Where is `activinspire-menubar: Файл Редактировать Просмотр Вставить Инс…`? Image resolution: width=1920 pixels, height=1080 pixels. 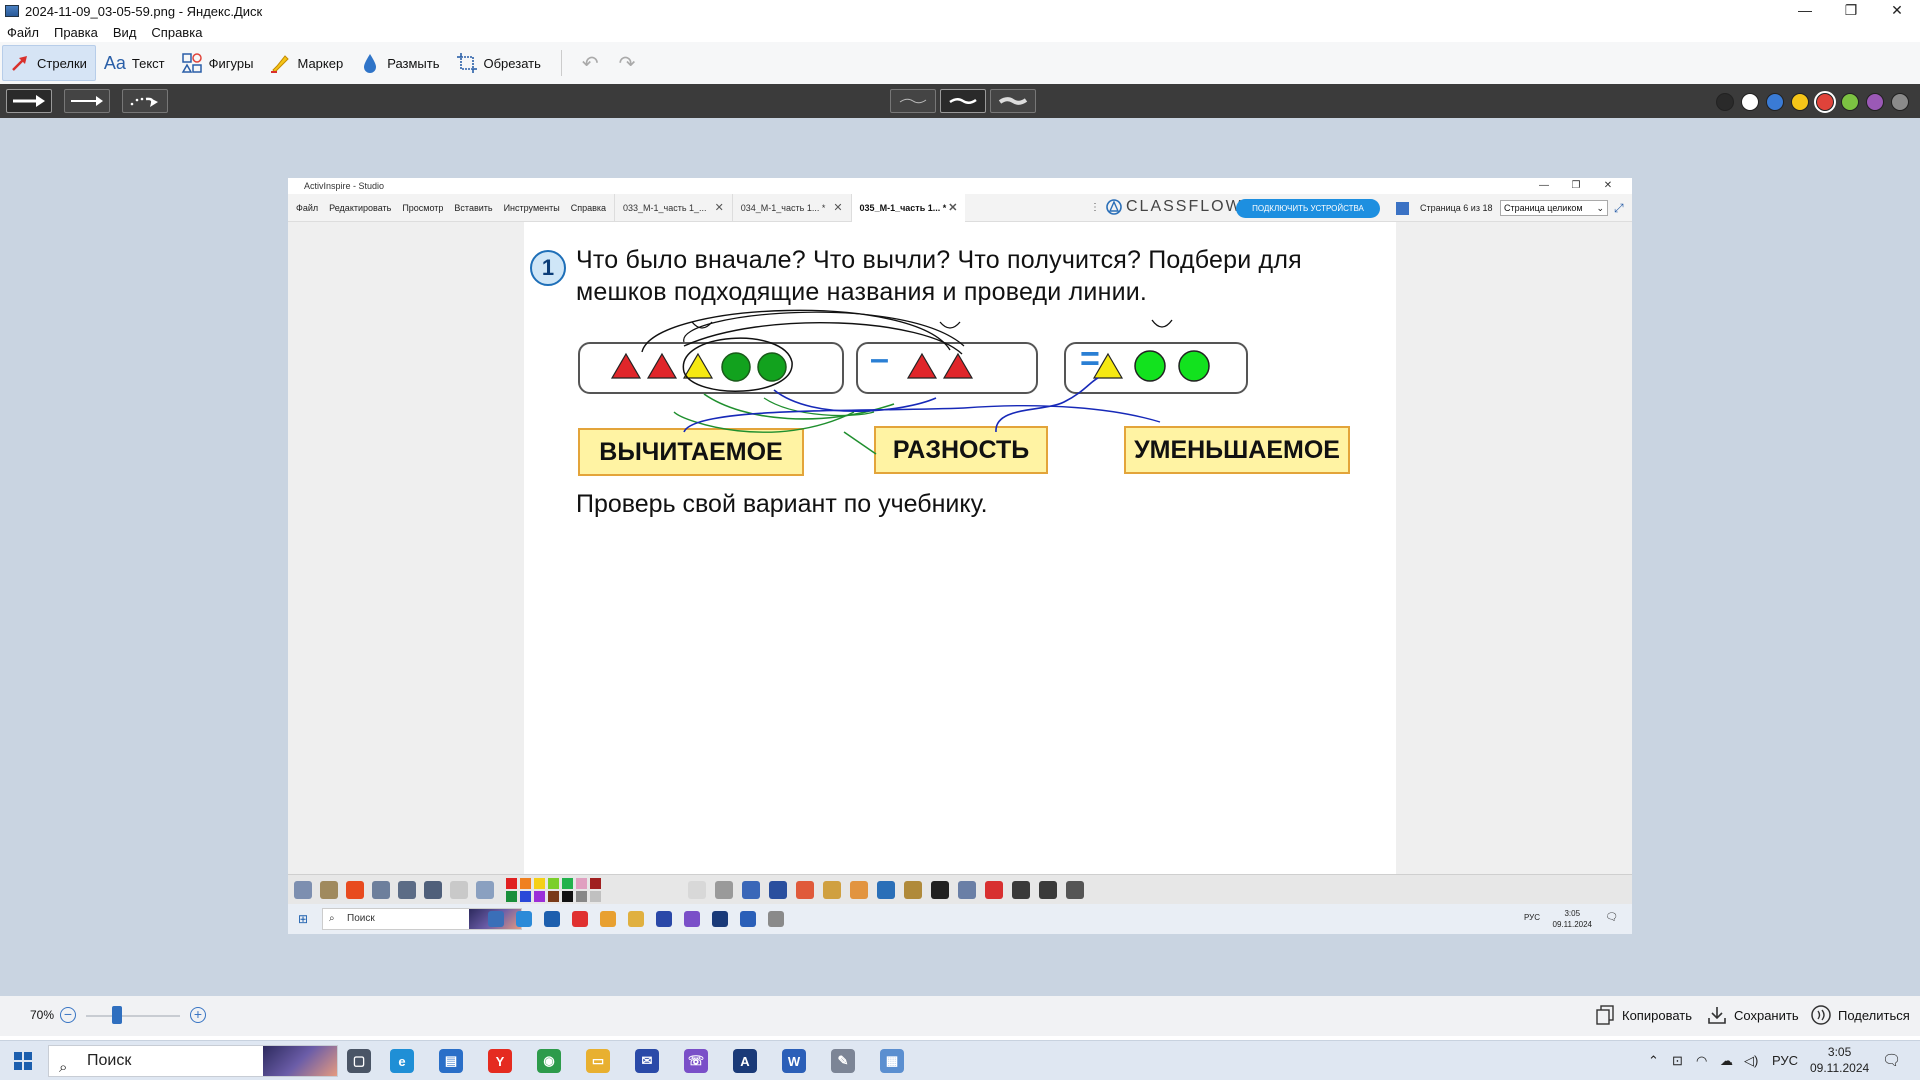 activinspire-menubar: Файл Редактировать Просмотр Вставить Инс… is located at coordinates (960, 207).